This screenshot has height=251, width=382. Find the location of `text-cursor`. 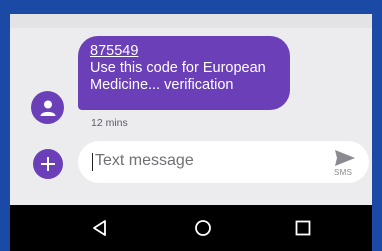

text-cursor is located at coordinates (92, 162).